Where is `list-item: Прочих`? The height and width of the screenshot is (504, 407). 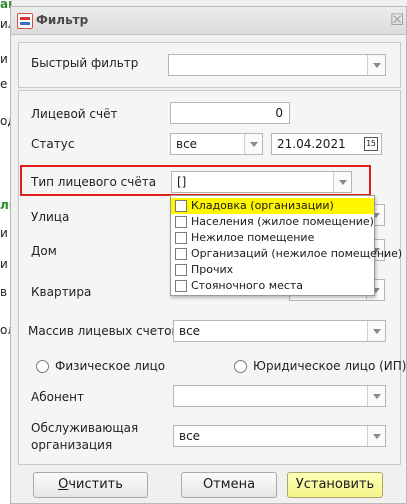 list-item: Прочих is located at coordinates (272, 270).